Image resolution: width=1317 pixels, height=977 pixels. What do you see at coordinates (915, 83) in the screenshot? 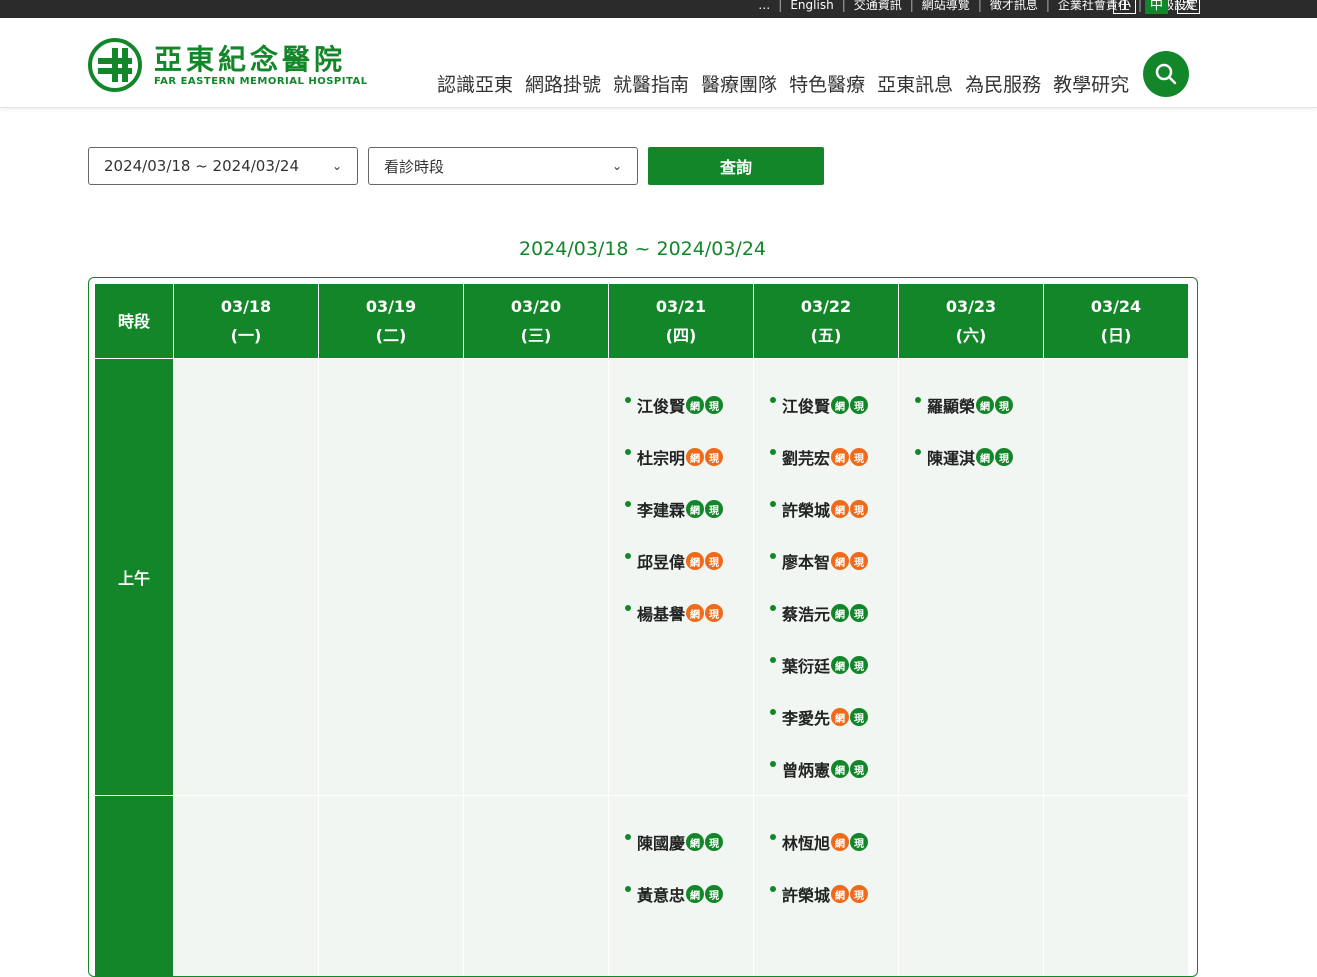
I see `nav-item: 亞東訊息` at bounding box center [915, 83].